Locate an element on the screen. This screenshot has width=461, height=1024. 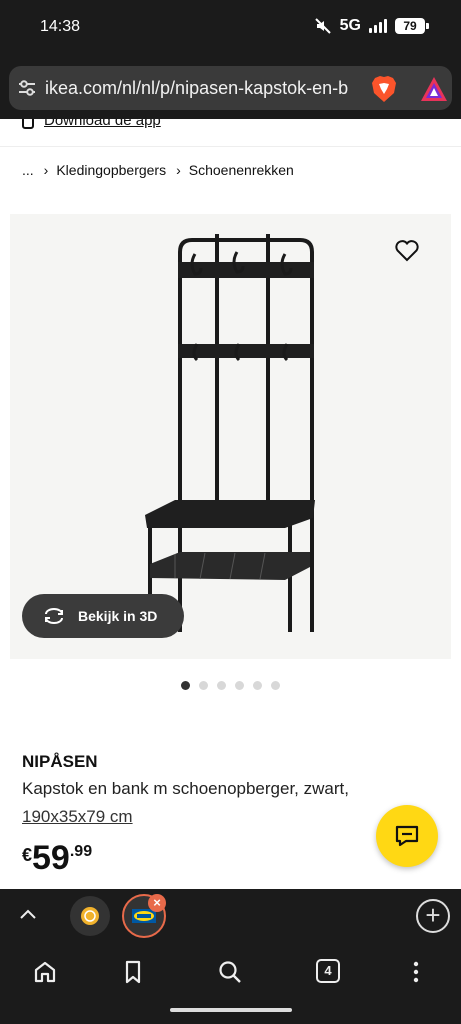
network-type: 5G is located at coordinates (350, 25).